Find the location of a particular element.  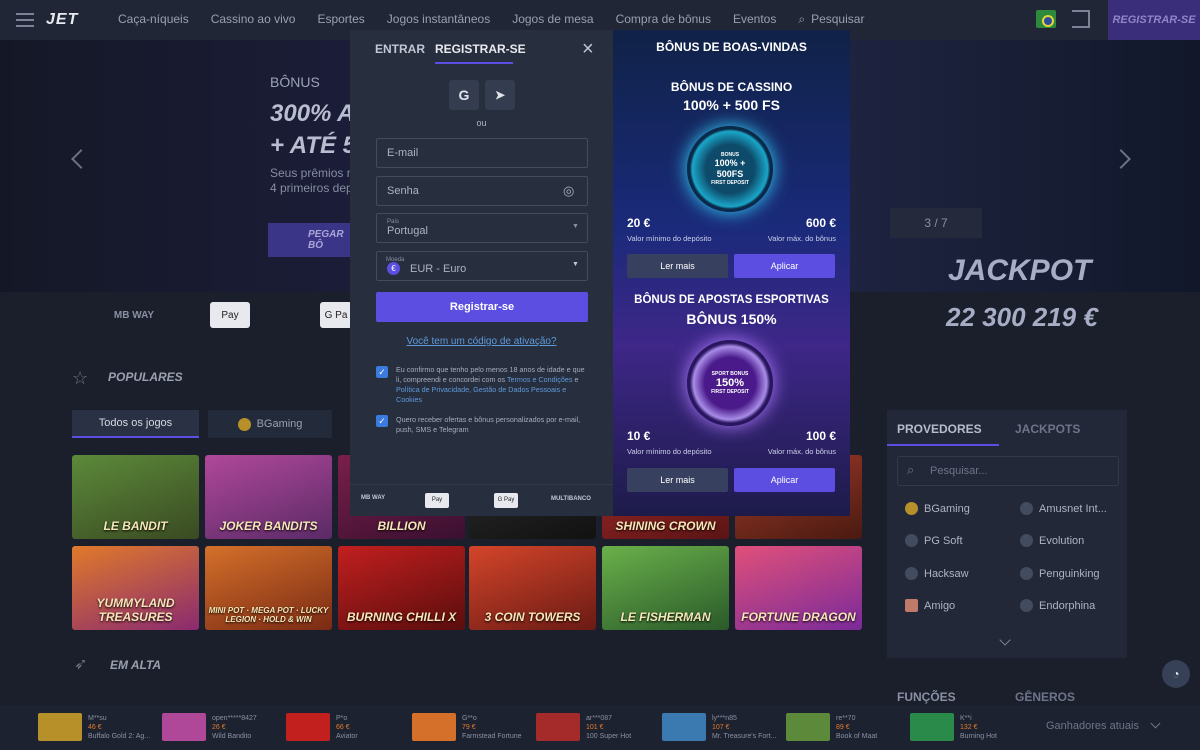

game-tile: BURNING CHILLI X is located at coordinates (401, 588).